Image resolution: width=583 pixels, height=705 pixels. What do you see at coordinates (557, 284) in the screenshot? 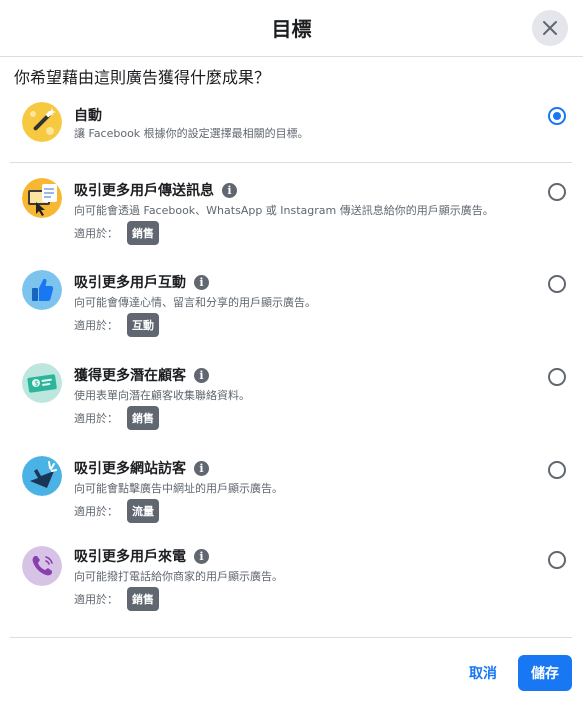
I see `radio-engagement` at bounding box center [557, 284].